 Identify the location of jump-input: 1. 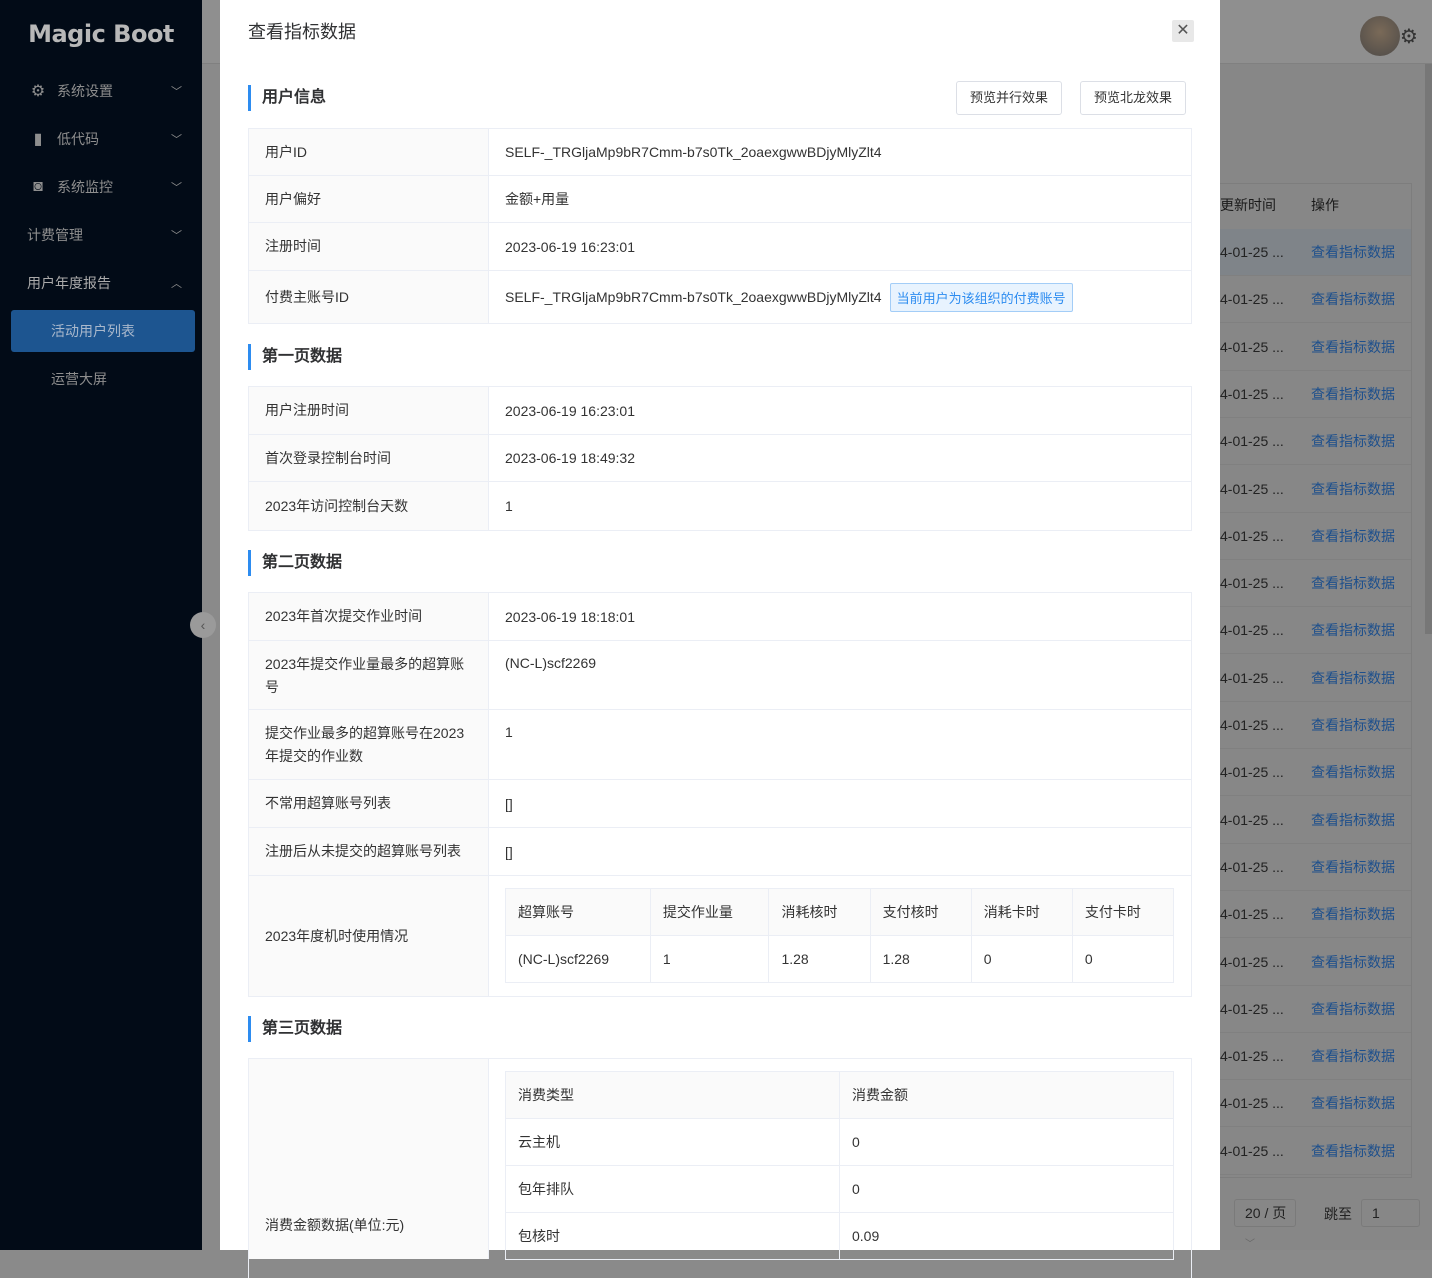
(1390, 1213).